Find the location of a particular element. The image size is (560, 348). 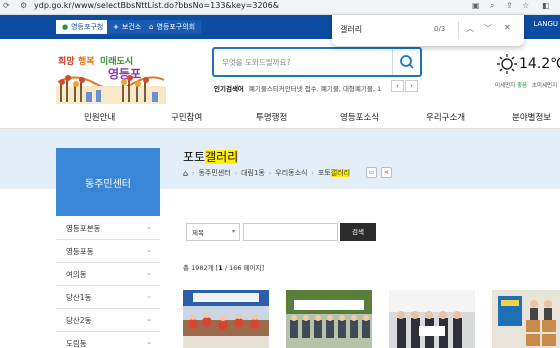

svg-text: 영등포 is located at coordinates (124, 73).